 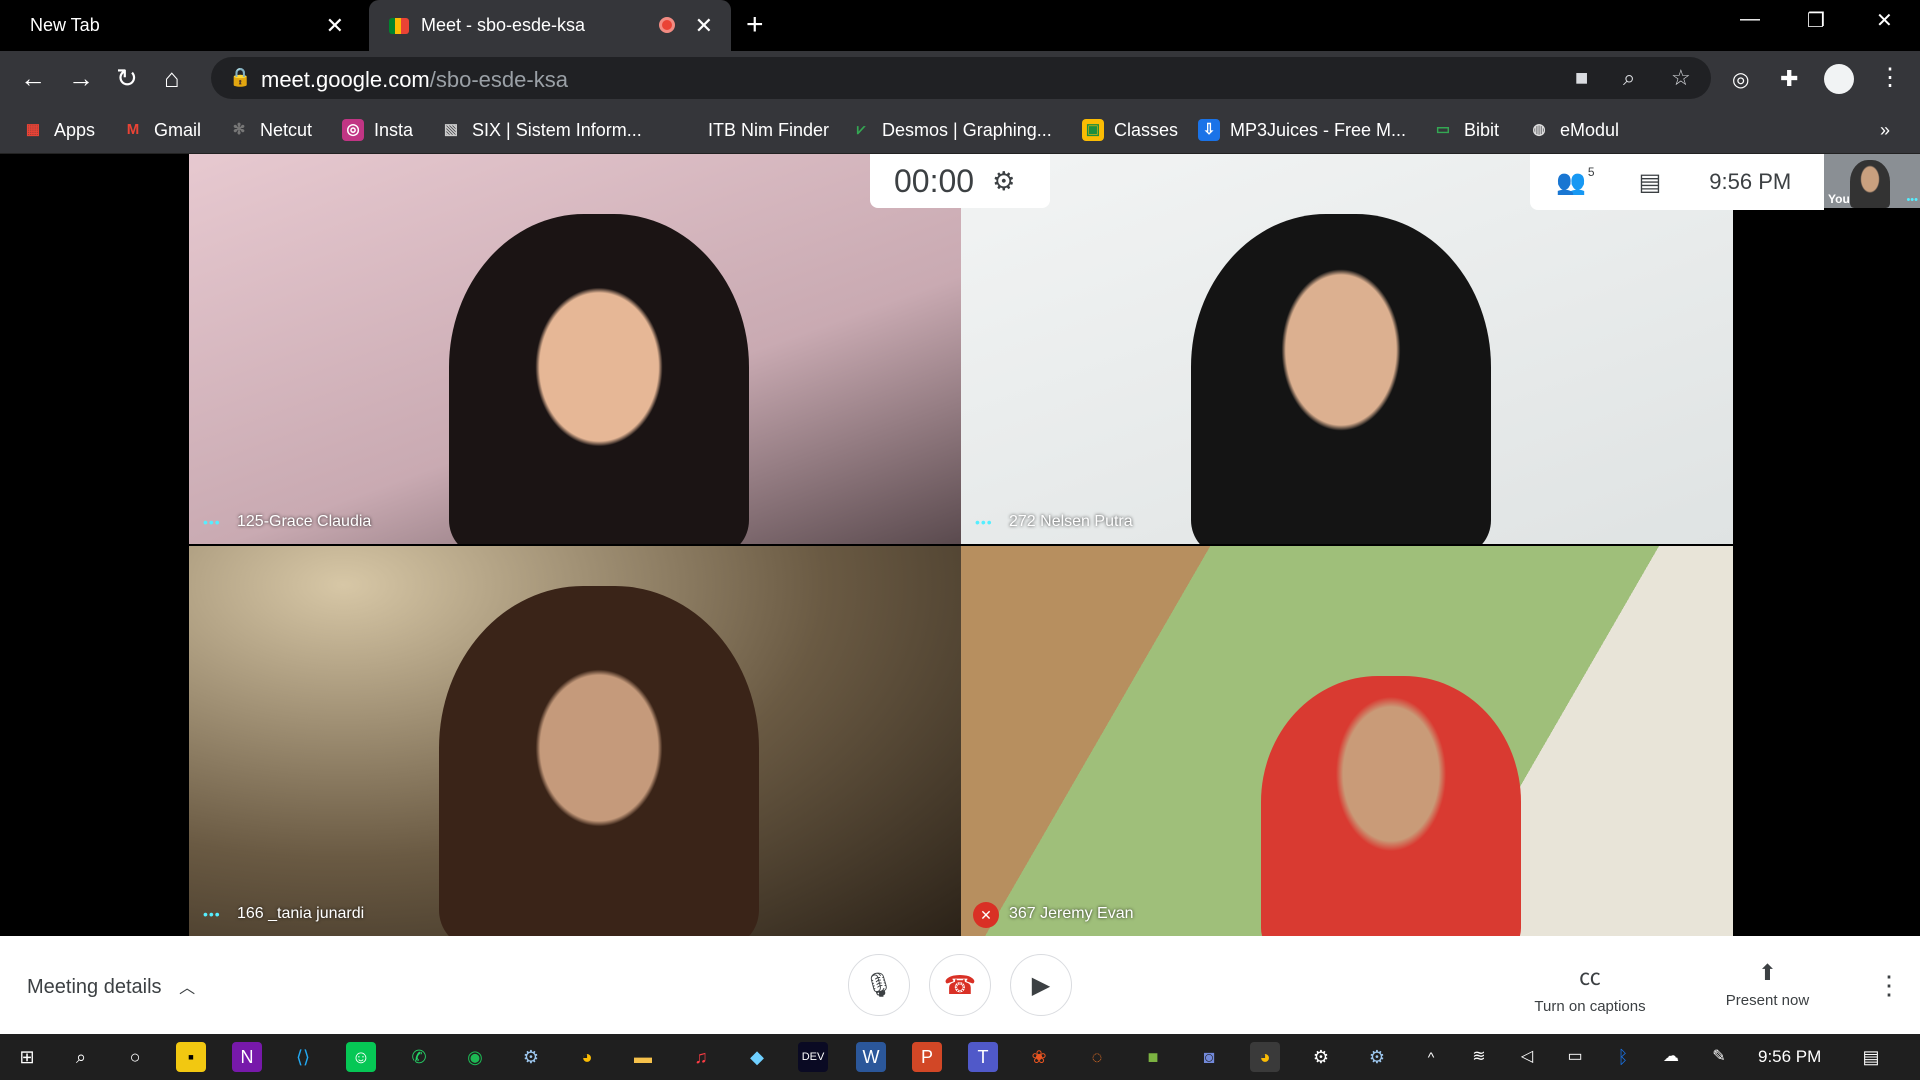 What do you see at coordinates (1677, 182) in the screenshot?
I see `meet-top-controls: 👥 5 ▤ 9:56 PM` at bounding box center [1677, 182].